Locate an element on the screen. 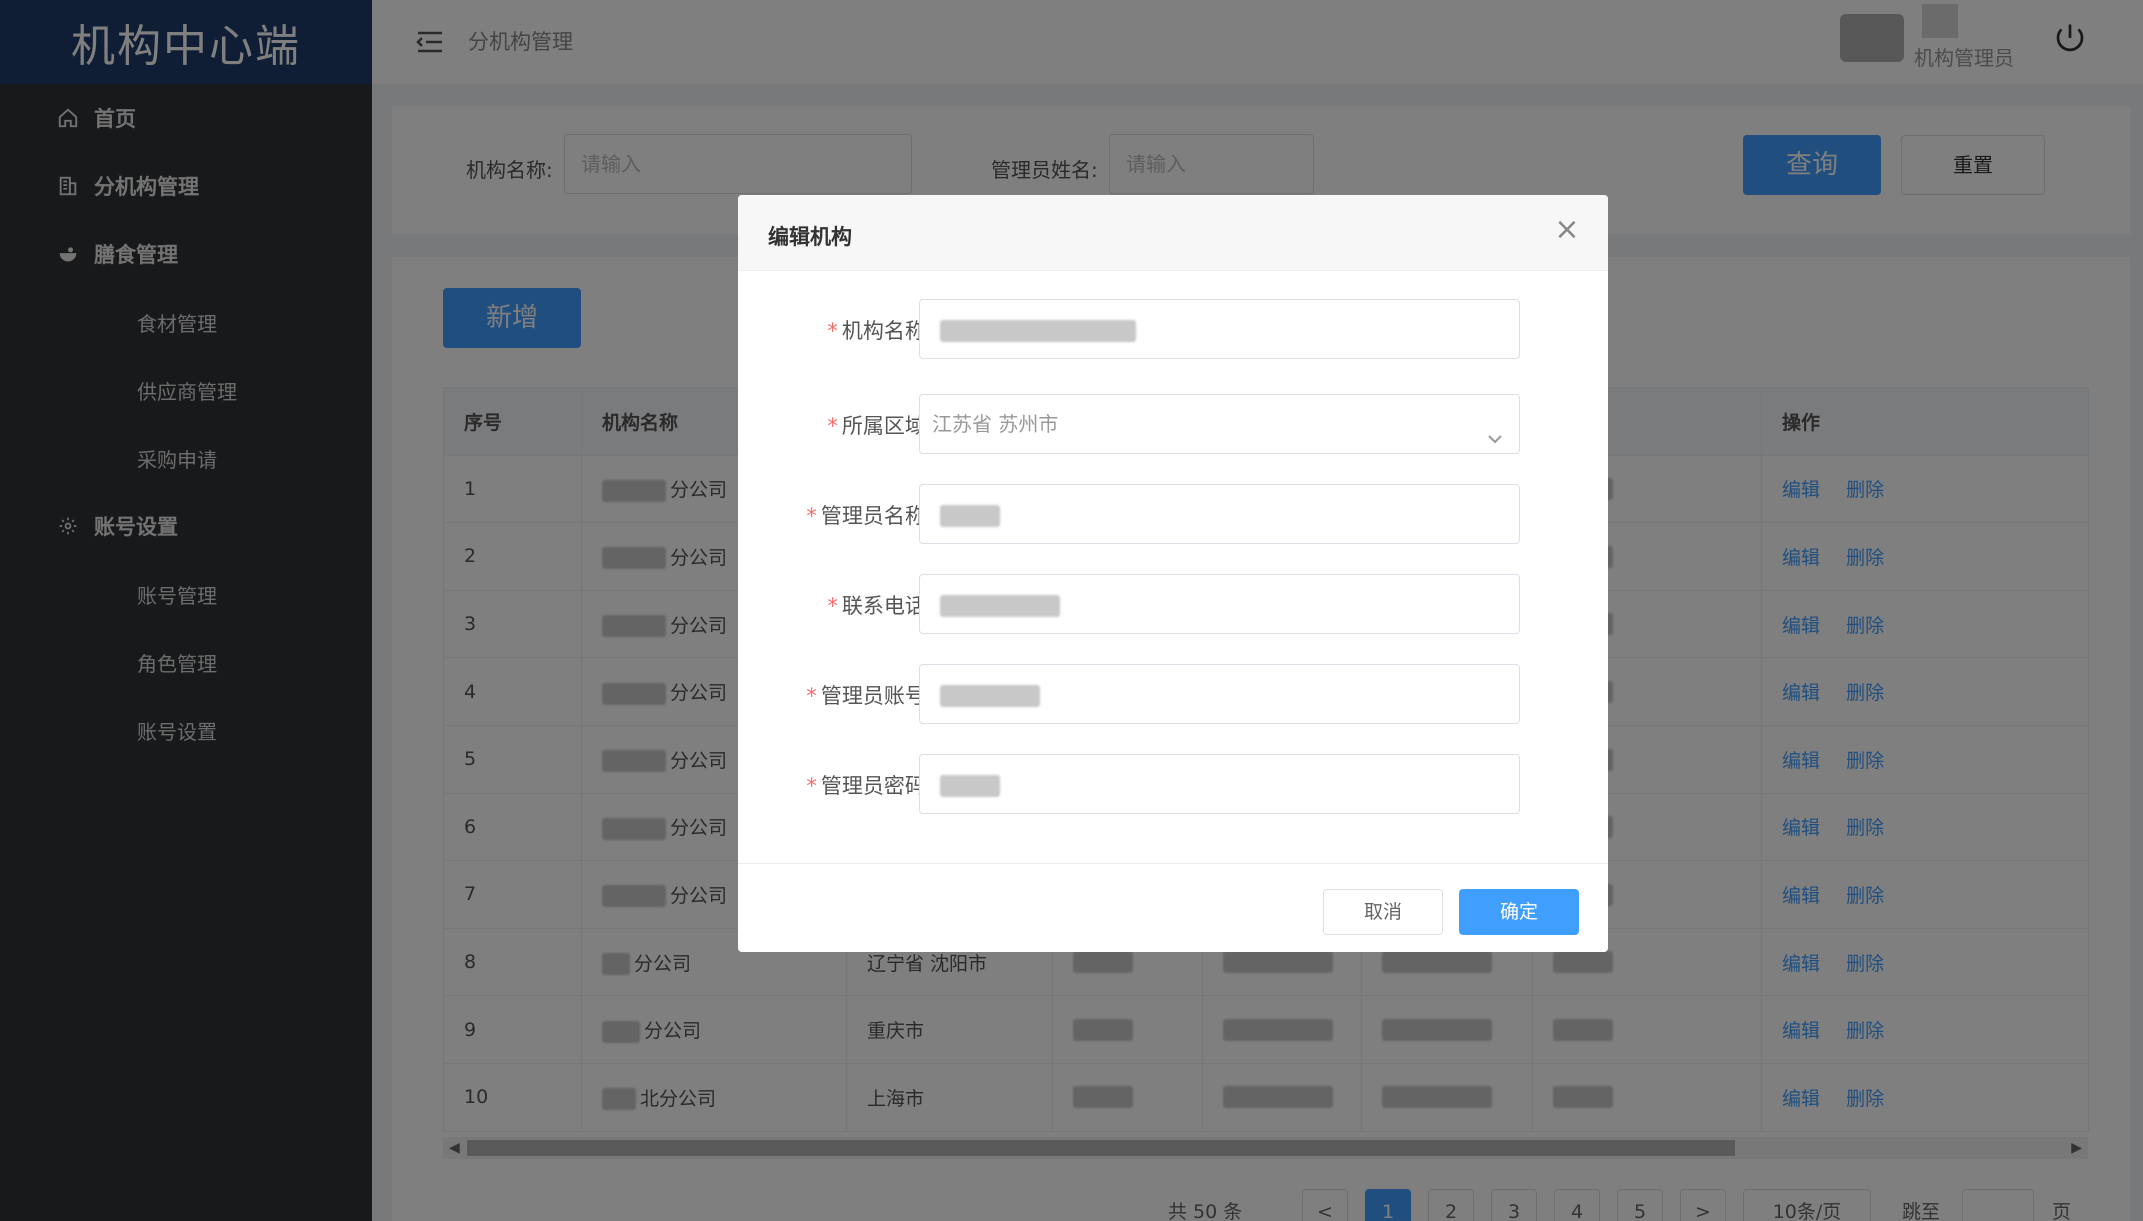 The width and height of the screenshot is (2143, 1221). region-field-label: * 所属区域: is located at coordinates (880, 425).